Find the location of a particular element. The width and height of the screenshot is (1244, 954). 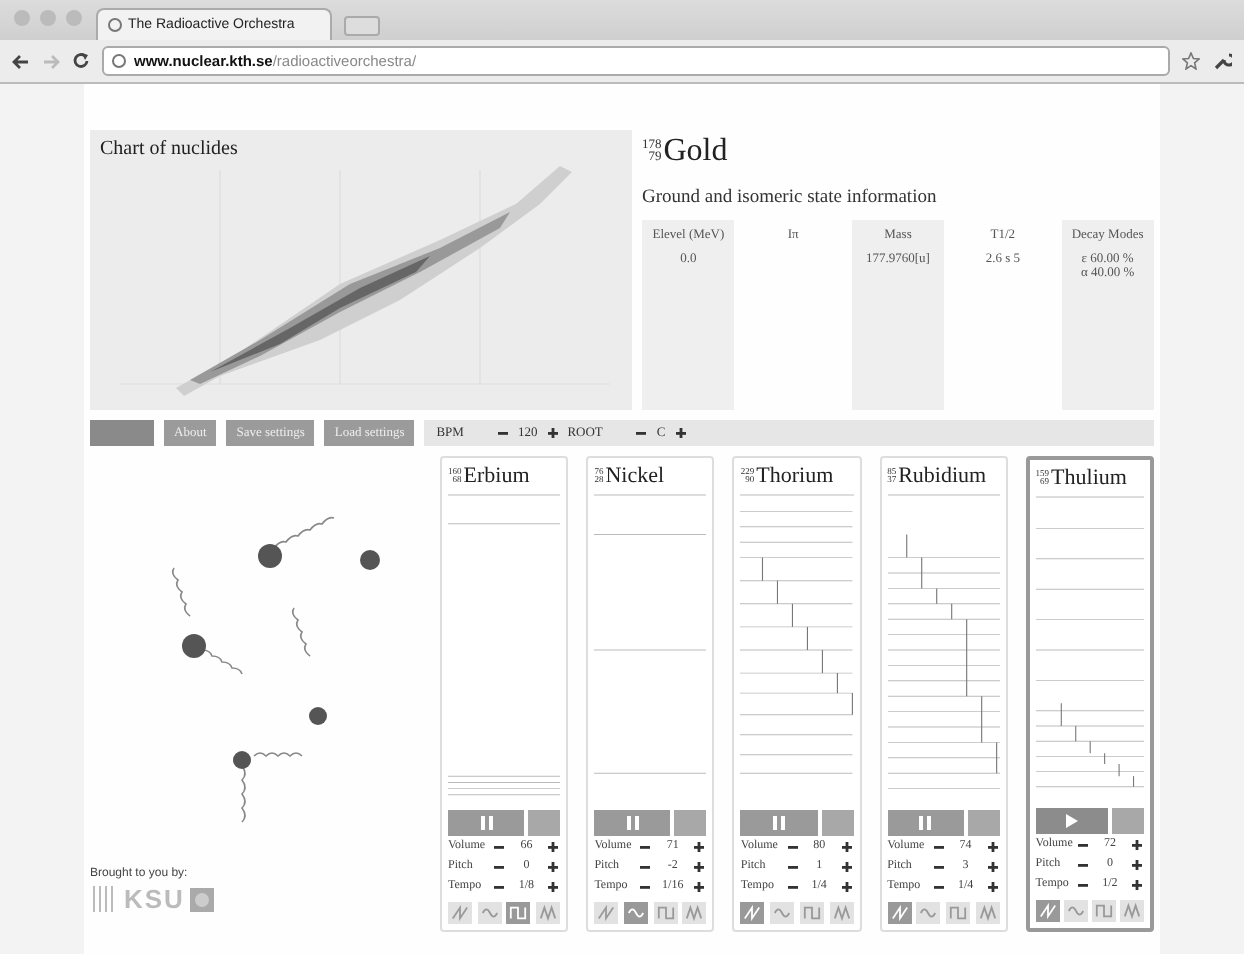

wrench-icon is located at coordinates (1222, 61).